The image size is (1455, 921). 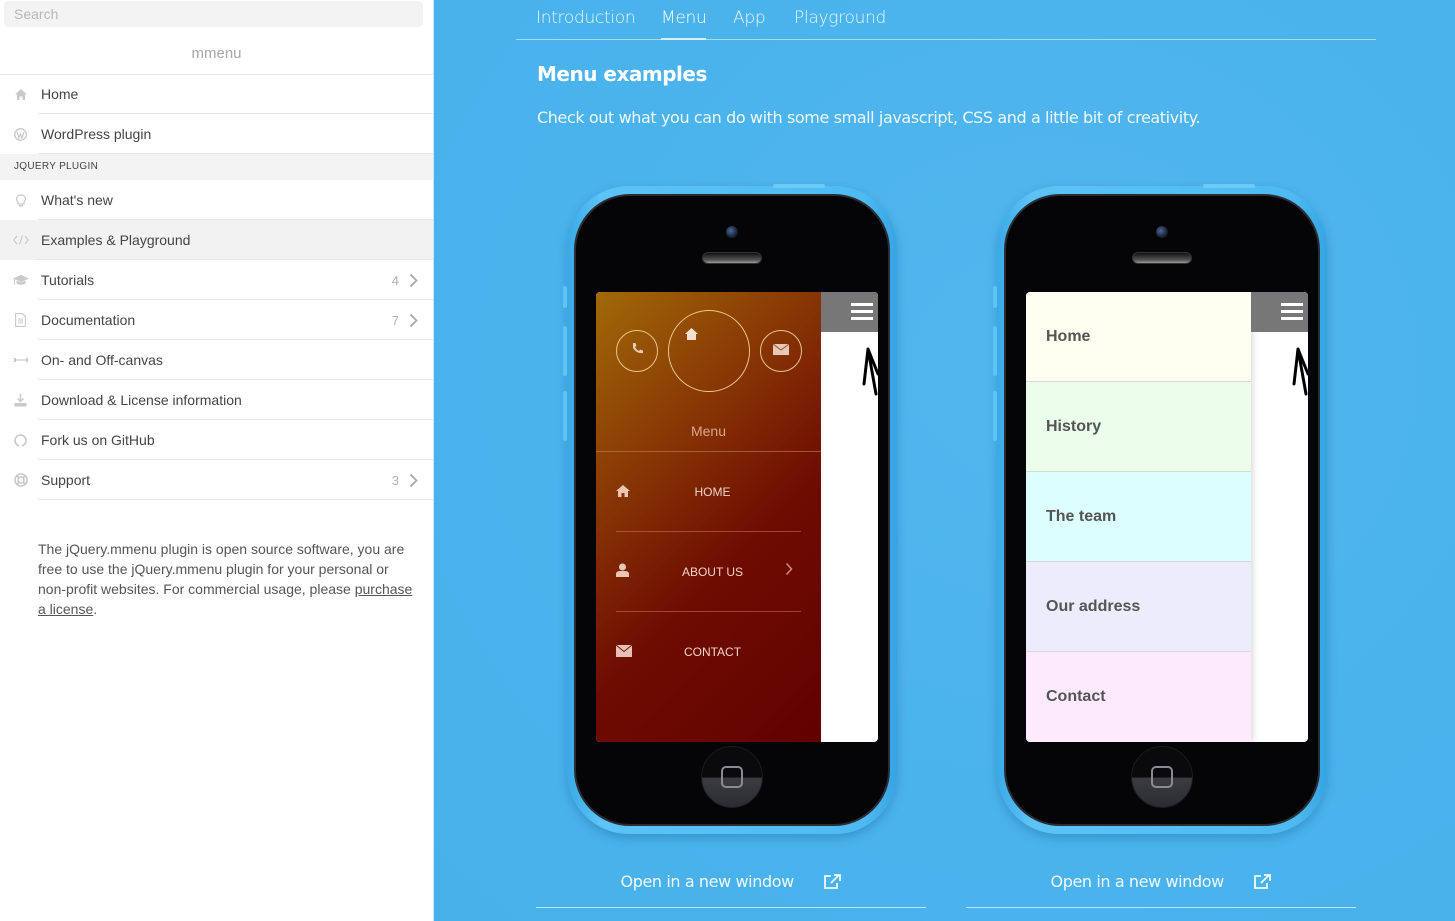 I want to click on sidebar-item-wordpress: WordPress plugin, so click(x=216, y=134).